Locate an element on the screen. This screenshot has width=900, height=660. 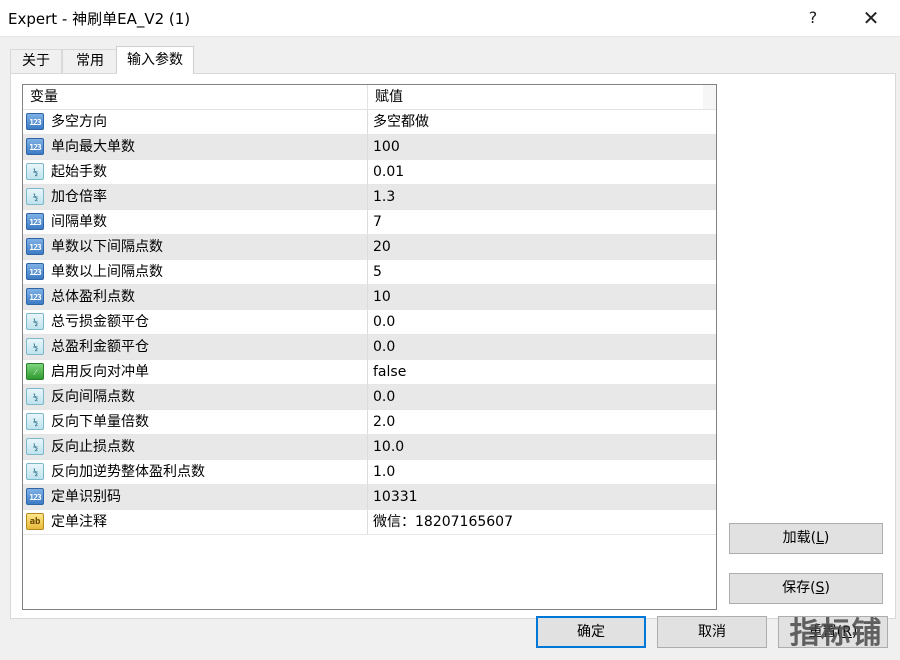
table-row: ⁄ 启用反向对冲单 false is located at coordinates (369, 372).